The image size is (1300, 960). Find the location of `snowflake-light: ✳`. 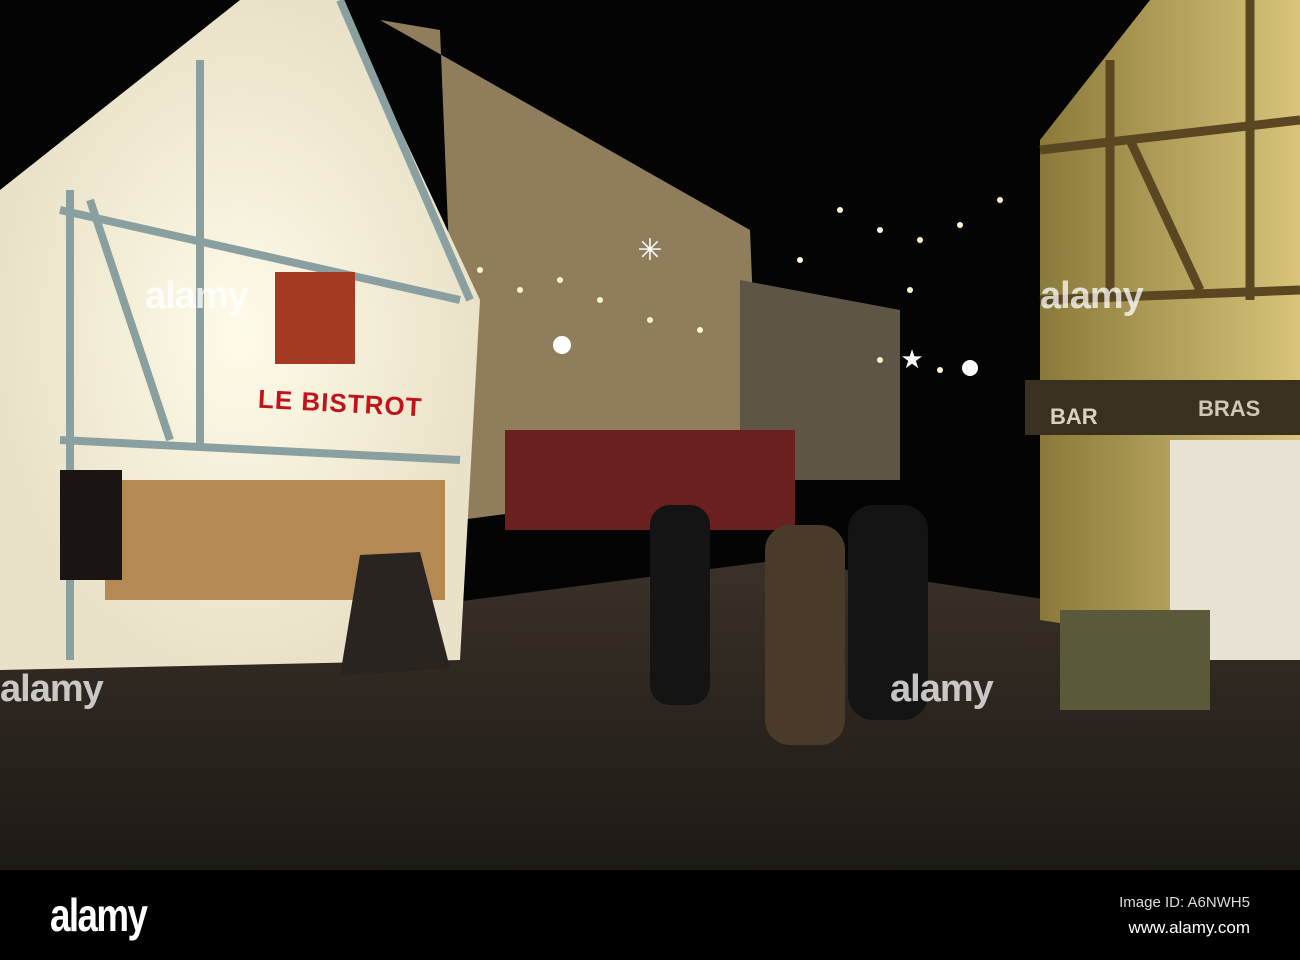

snowflake-light: ✳ is located at coordinates (649, 250).